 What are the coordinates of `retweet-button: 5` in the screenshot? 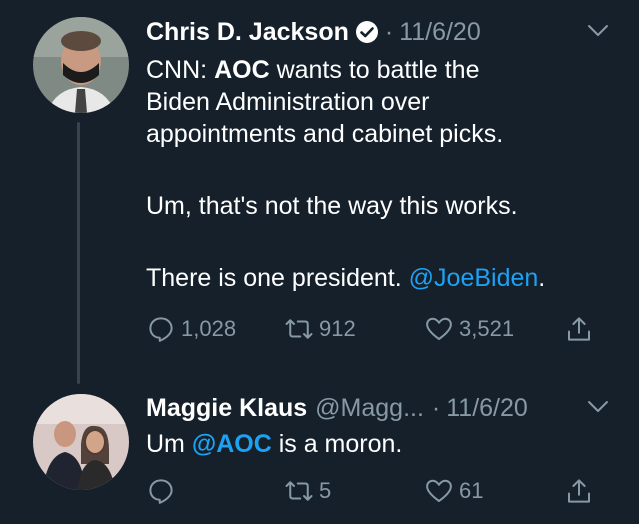 It's located at (307, 491).